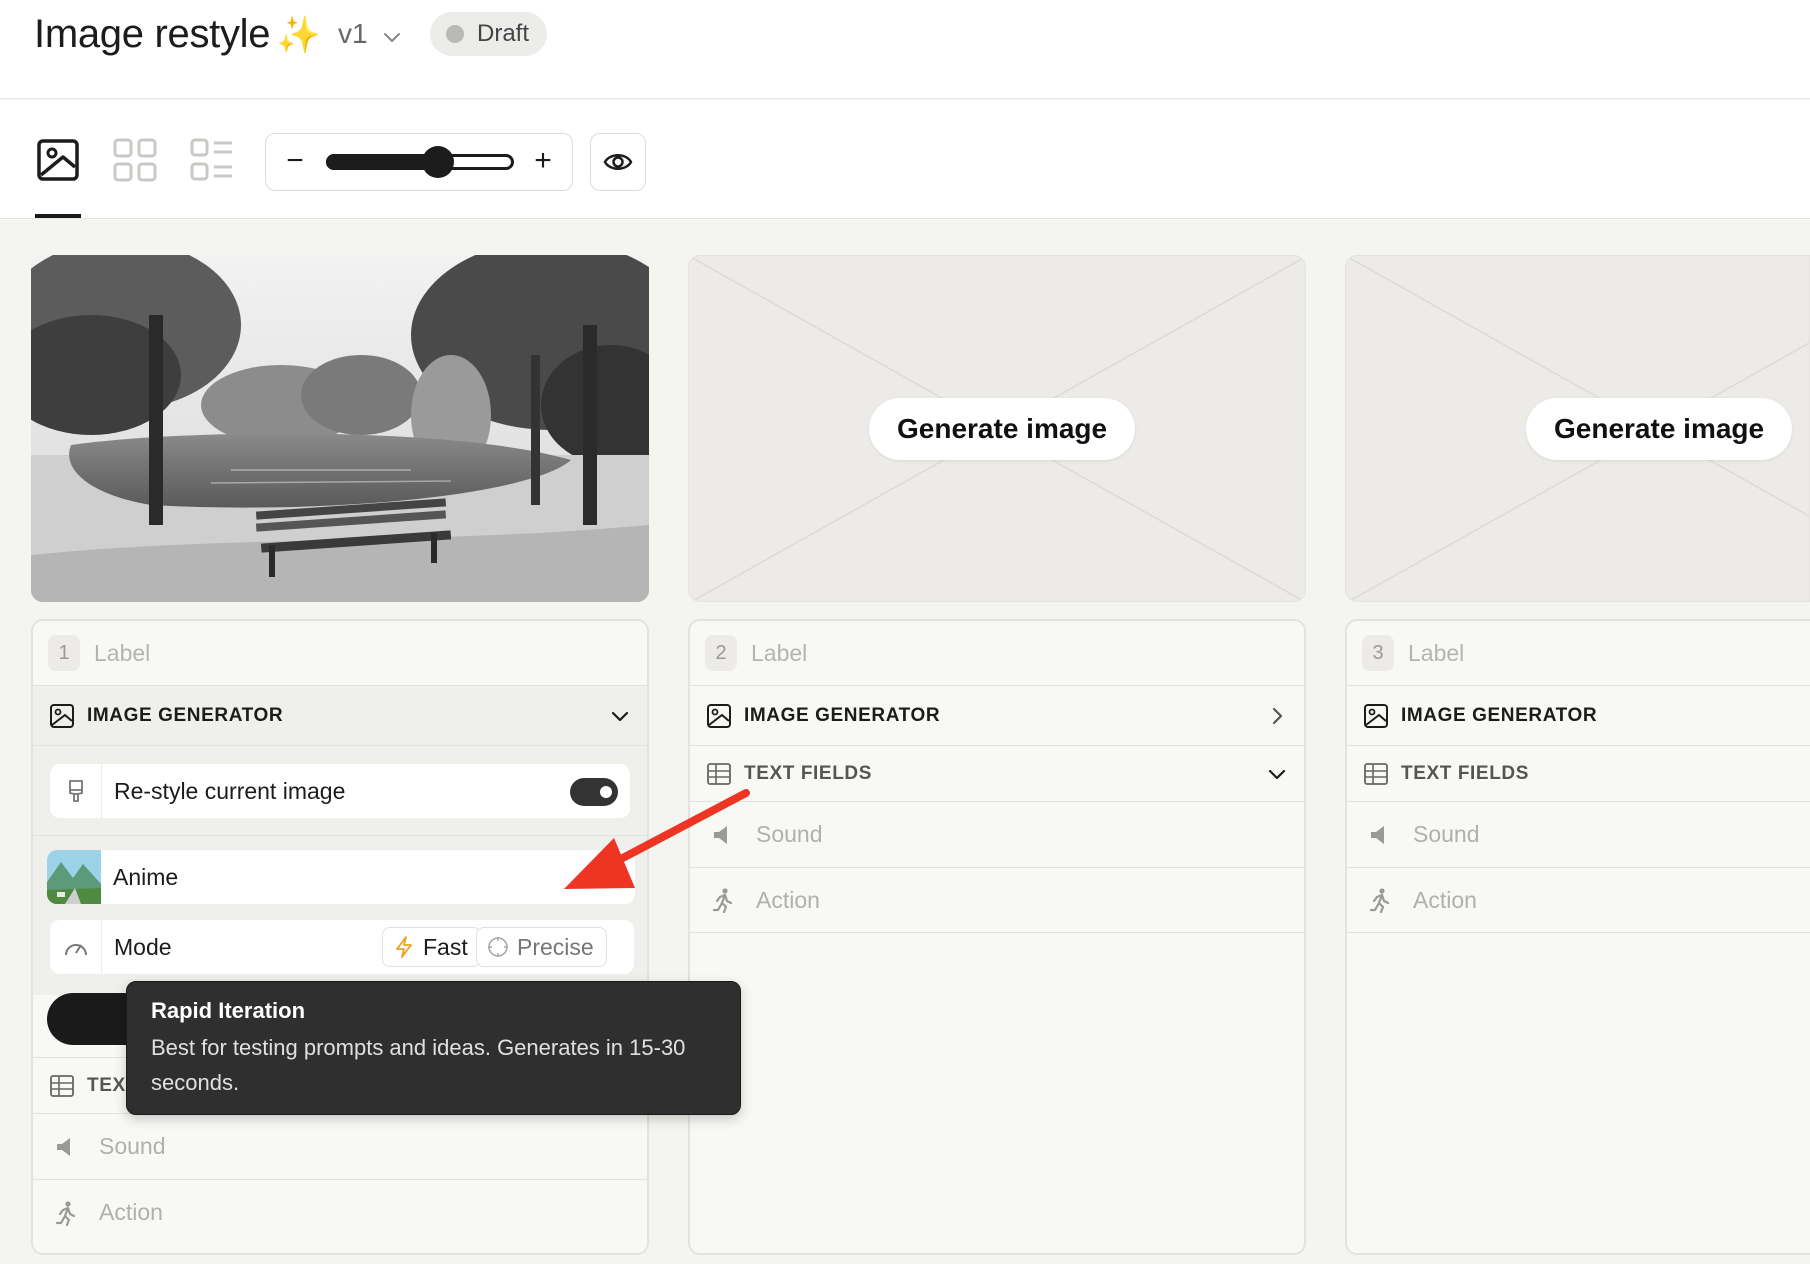  Describe the element at coordinates (438, 162) in the screenshot. I see `zoom-slider-handle` at that location.